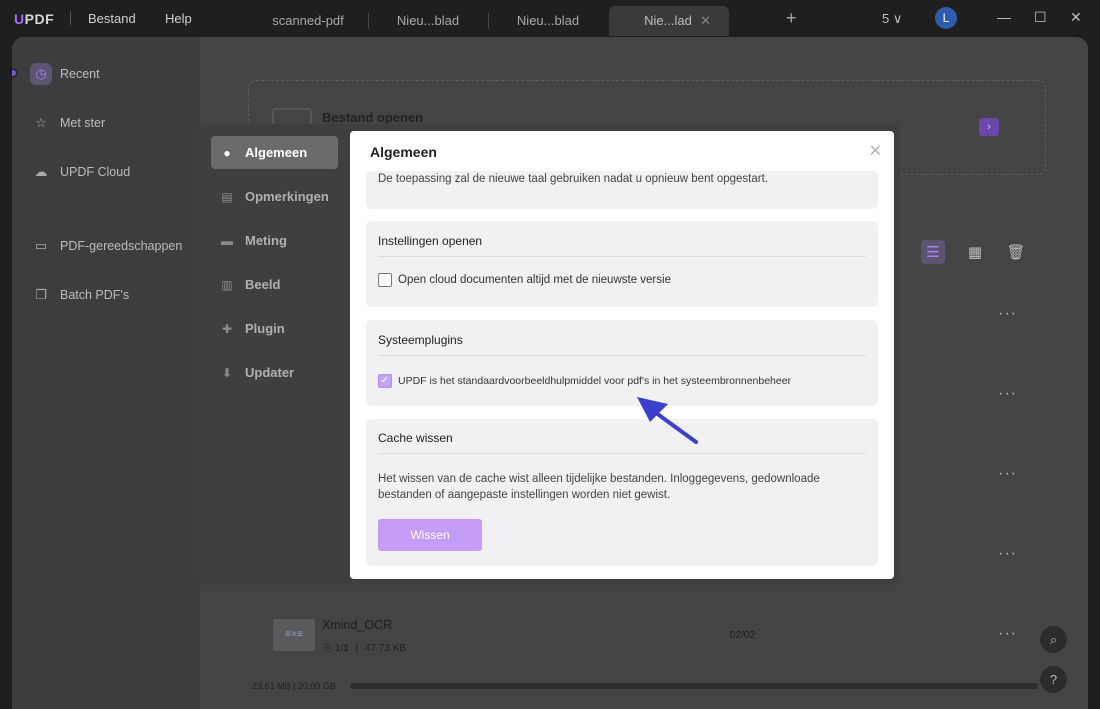  I want to click on sidebar-item-pdf-tools: ▭ PDF-gereedschappen, so click(106, 246).